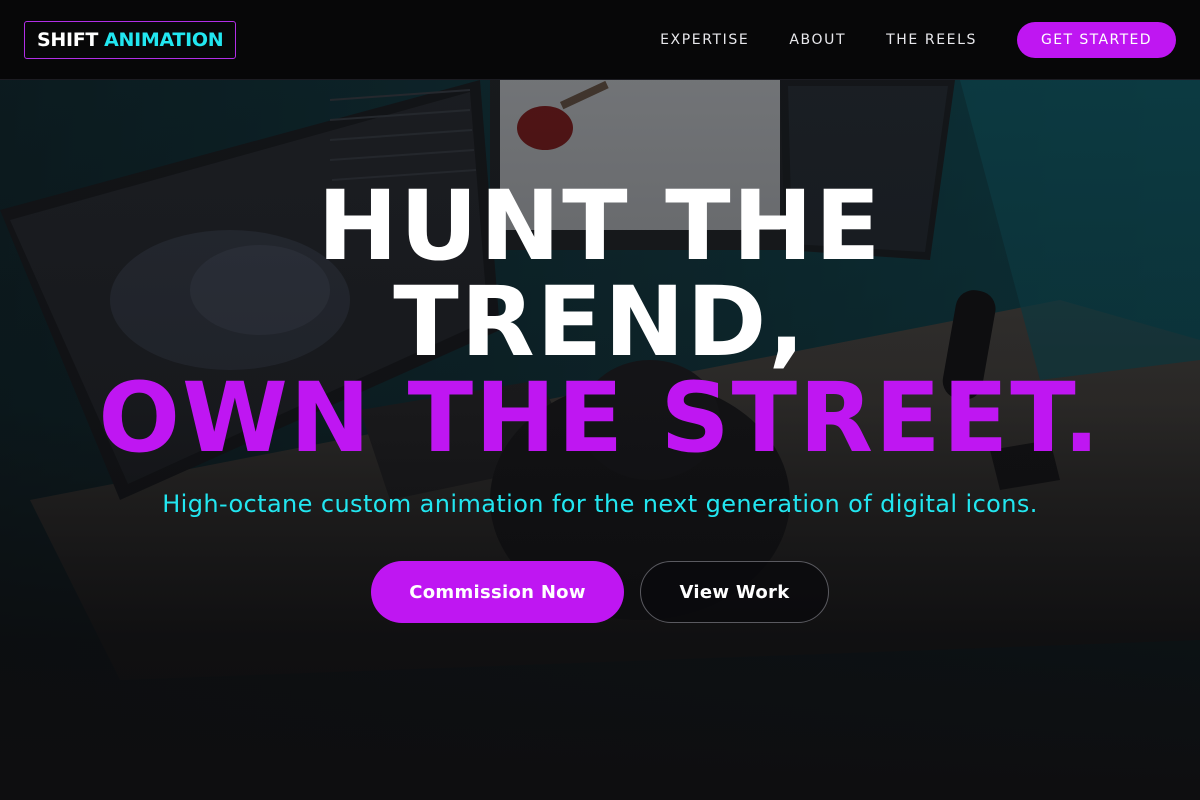 This screenshot has width=1200, height=800. I want to click on brand-name-shift: SHIFT, so click(68, 40).